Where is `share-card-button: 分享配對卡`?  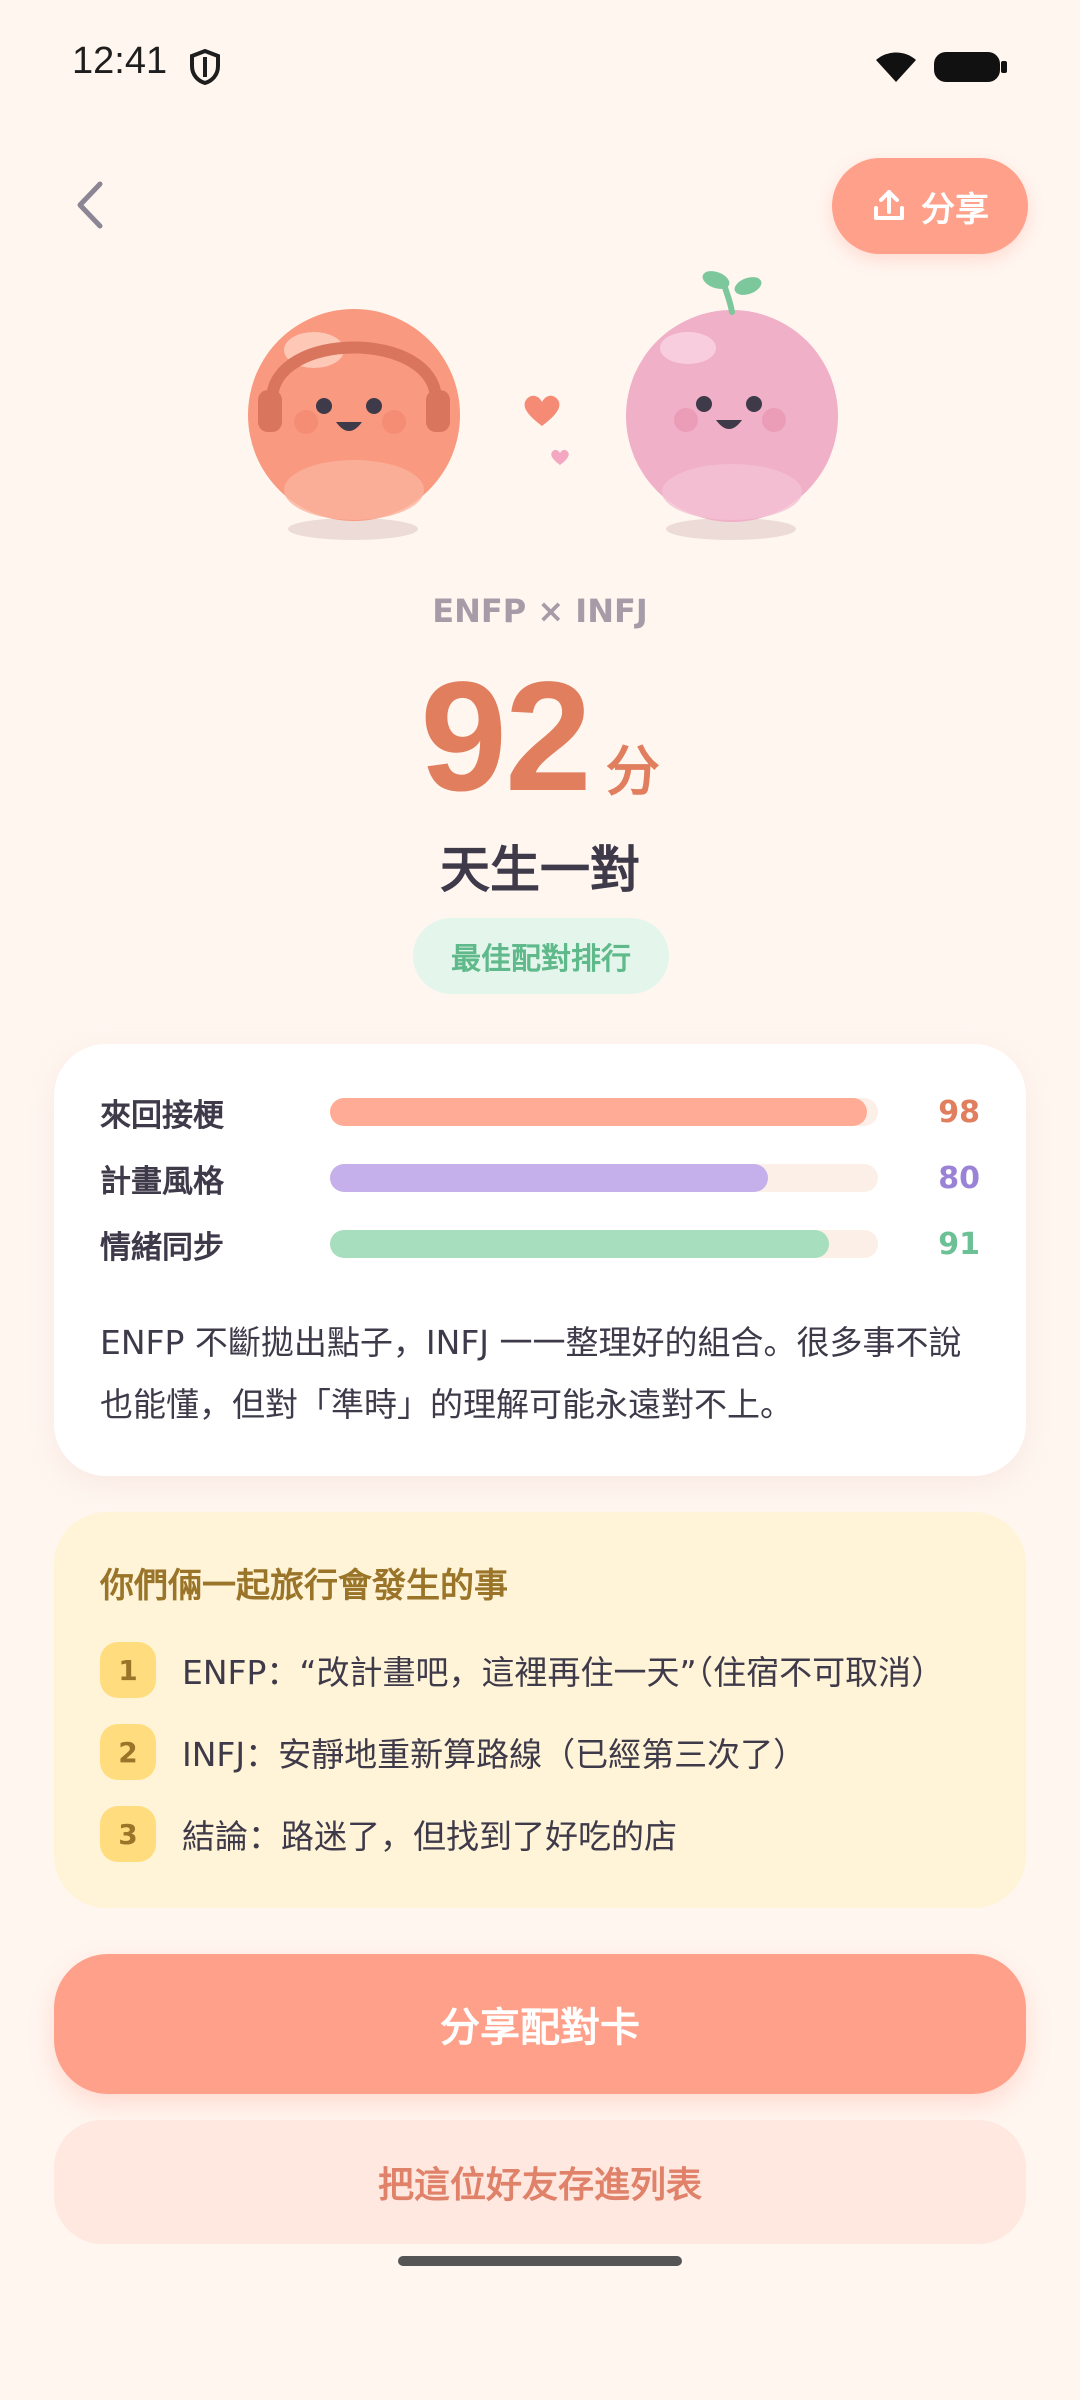
share-card-button: 分享配對卡 is located at coordinates (540, 2024).